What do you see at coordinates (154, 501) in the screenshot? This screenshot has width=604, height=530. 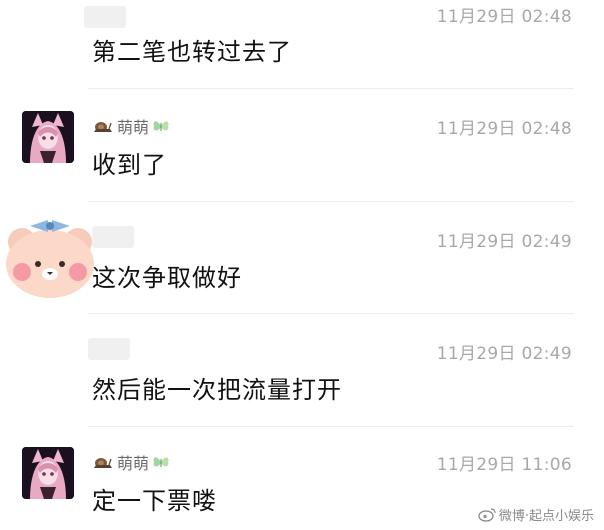 I see `message-text: 定一下票喽` at bounding box center [154, 501].